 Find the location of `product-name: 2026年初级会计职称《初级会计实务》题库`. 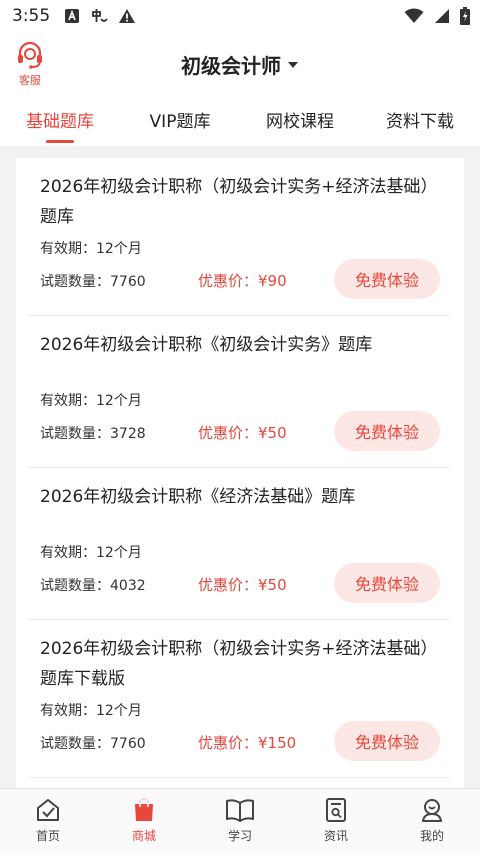

product-name: 2026年初级会计职称《初级会计实务》题库 is located at coordinates (206, 345).